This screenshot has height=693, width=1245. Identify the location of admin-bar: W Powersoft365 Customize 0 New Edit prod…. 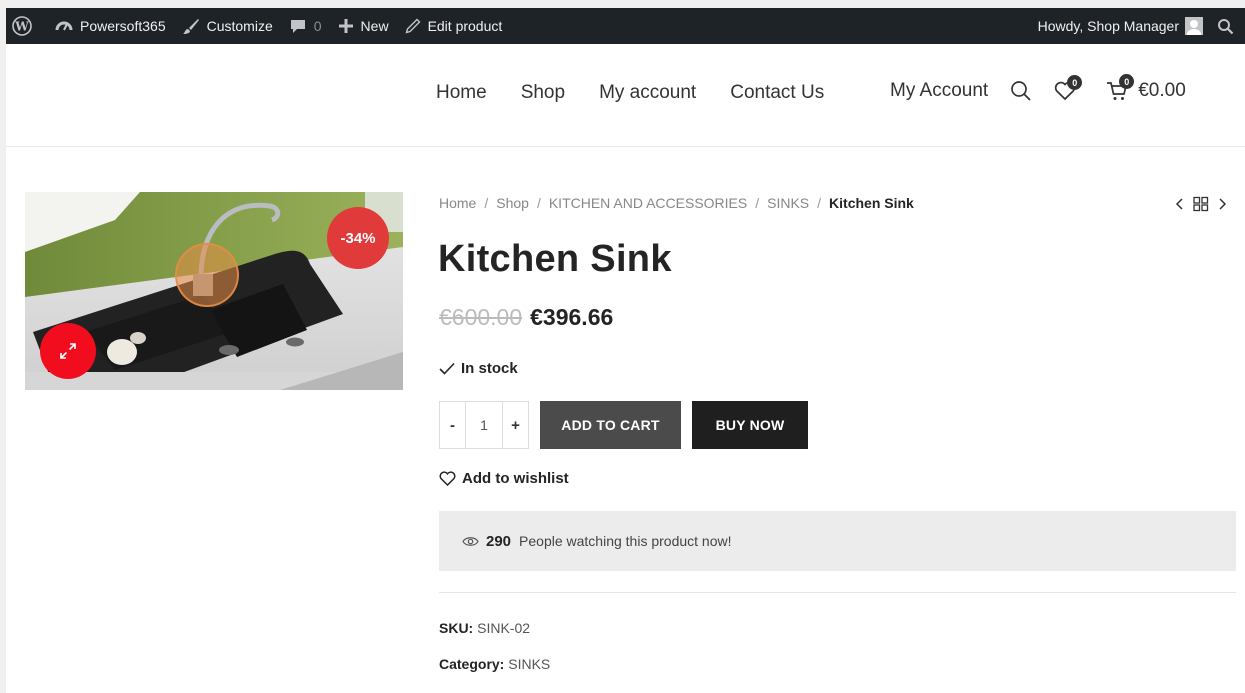
(625, 26).